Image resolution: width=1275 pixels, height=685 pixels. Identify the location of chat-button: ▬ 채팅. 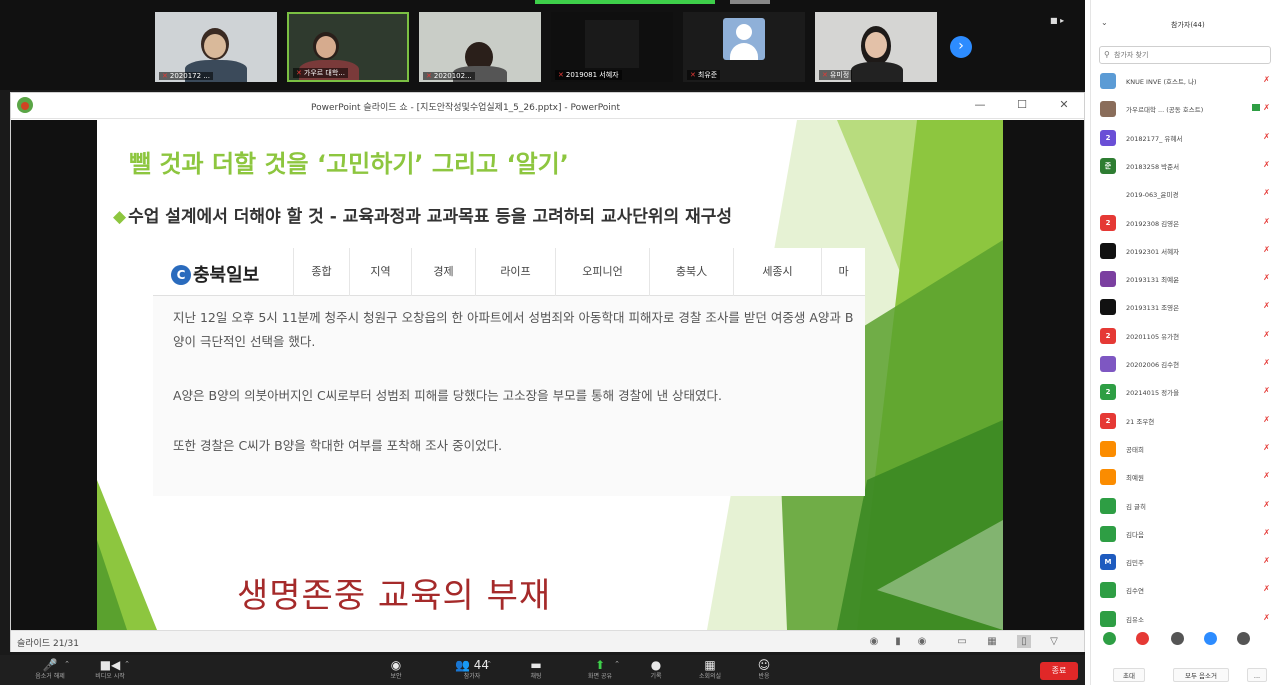
(536, 671).